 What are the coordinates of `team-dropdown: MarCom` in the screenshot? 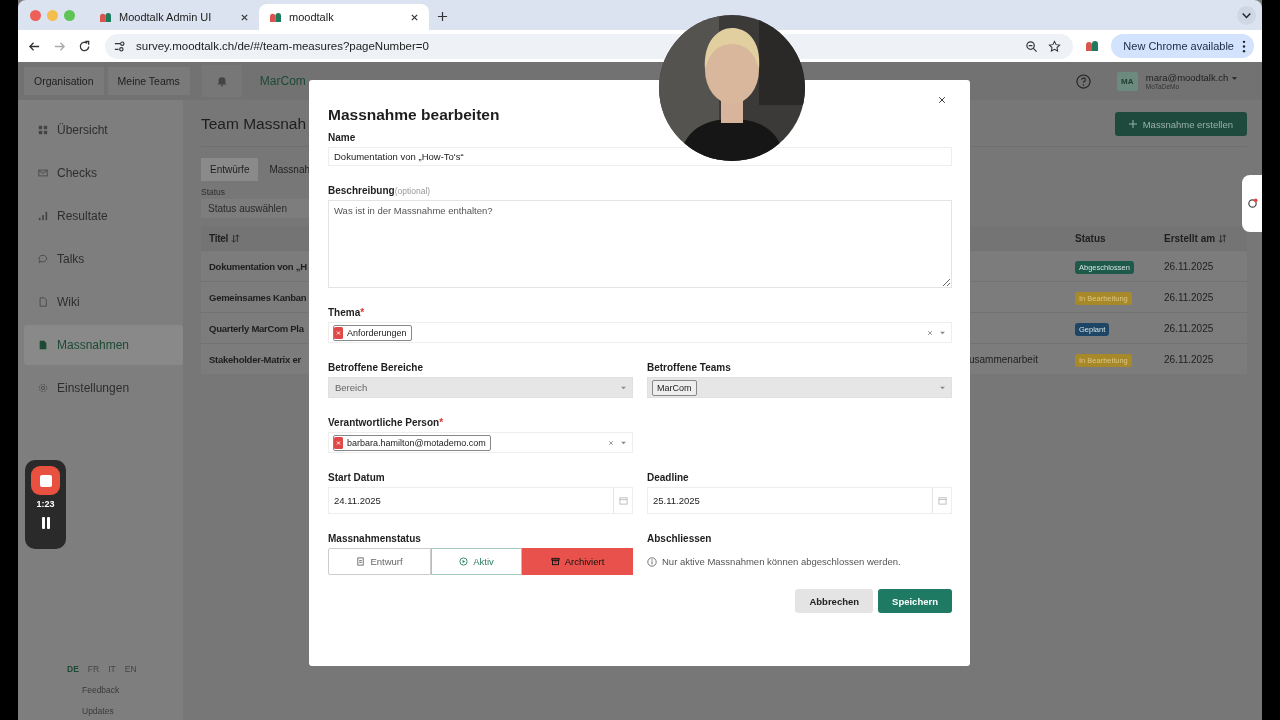 It's located at (288, 81).